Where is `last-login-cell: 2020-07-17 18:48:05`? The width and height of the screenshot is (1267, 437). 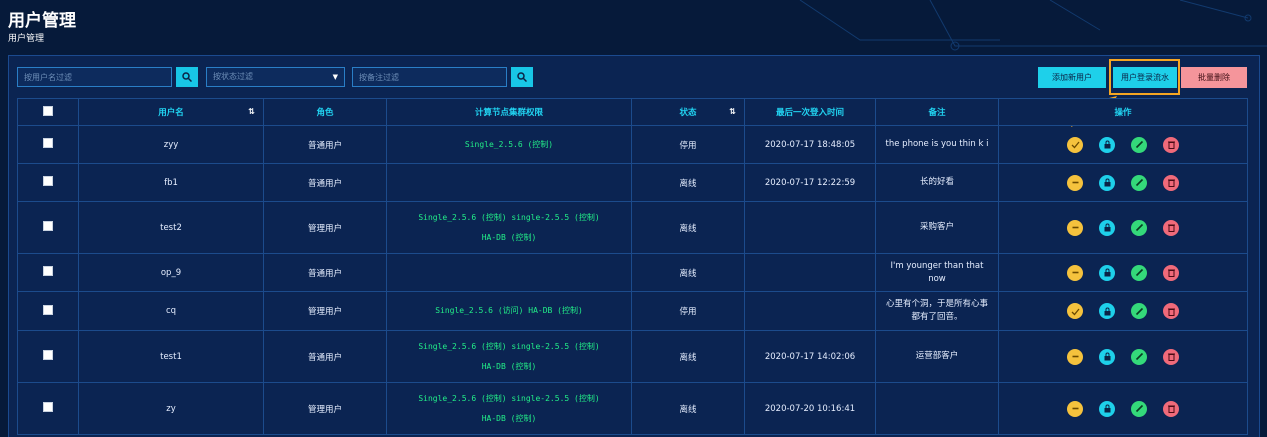 last-login-cell: 2020-07-17 18:48:05 is located at coordinates (810, 144).